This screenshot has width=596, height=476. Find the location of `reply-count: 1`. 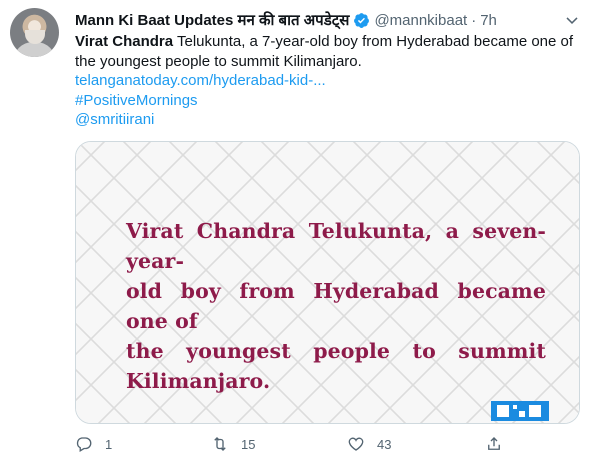

reply-count: 1 is located at coordinates (109, 444).